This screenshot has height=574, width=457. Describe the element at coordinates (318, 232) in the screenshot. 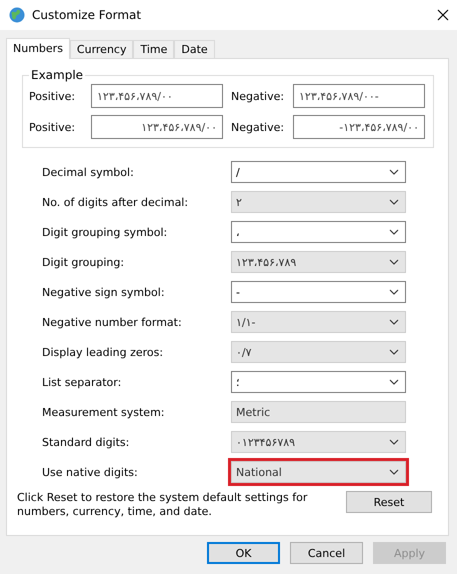

I see `dropdown: ،` at that location.